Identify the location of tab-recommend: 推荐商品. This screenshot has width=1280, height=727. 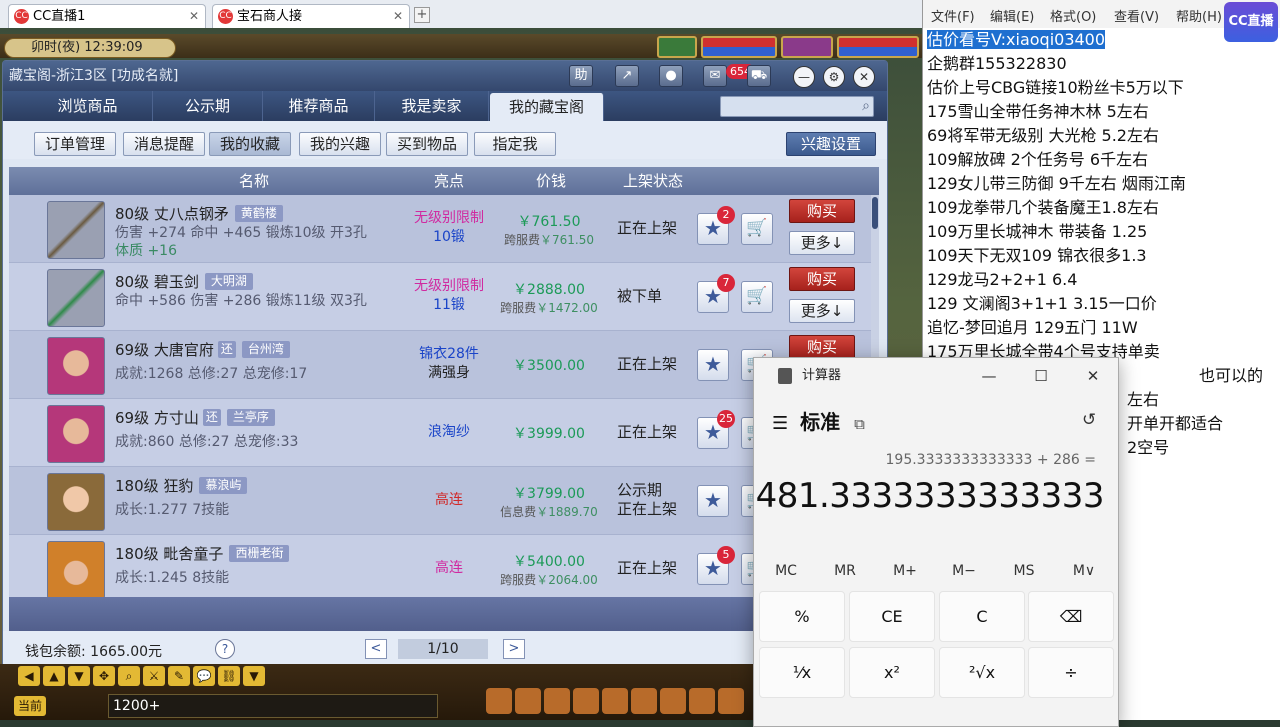
(319, 106).